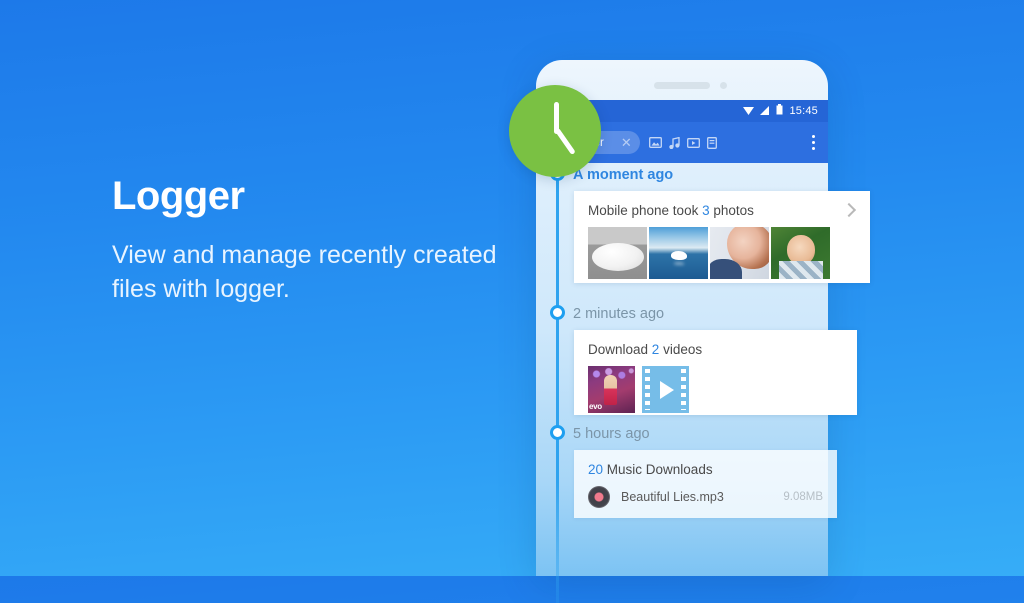 The height and width of the screenshot is (603, 1024). Describe the element at coordinates (779, 111) in the screenshot. I see `battery-icon` at that location.